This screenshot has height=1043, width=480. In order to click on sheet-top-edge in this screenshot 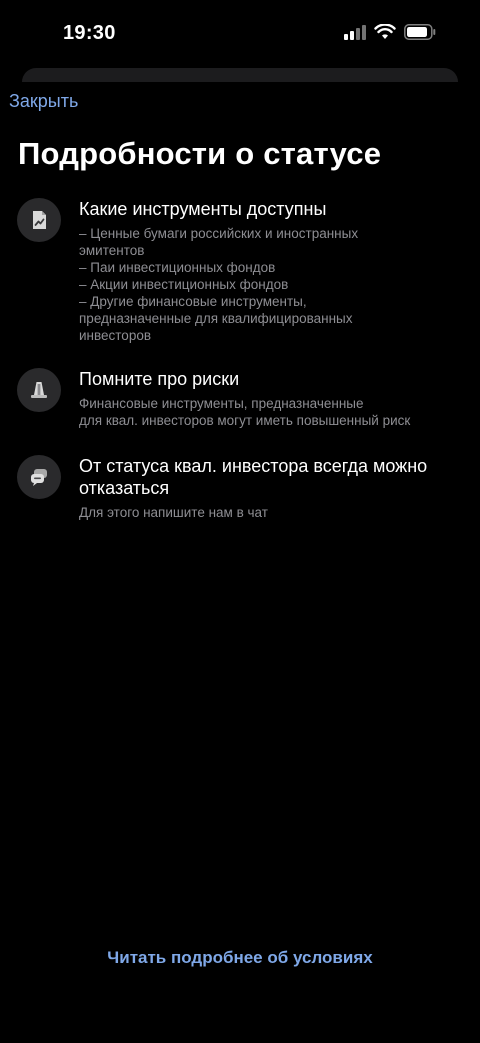, I will do `click(240, 75)`.